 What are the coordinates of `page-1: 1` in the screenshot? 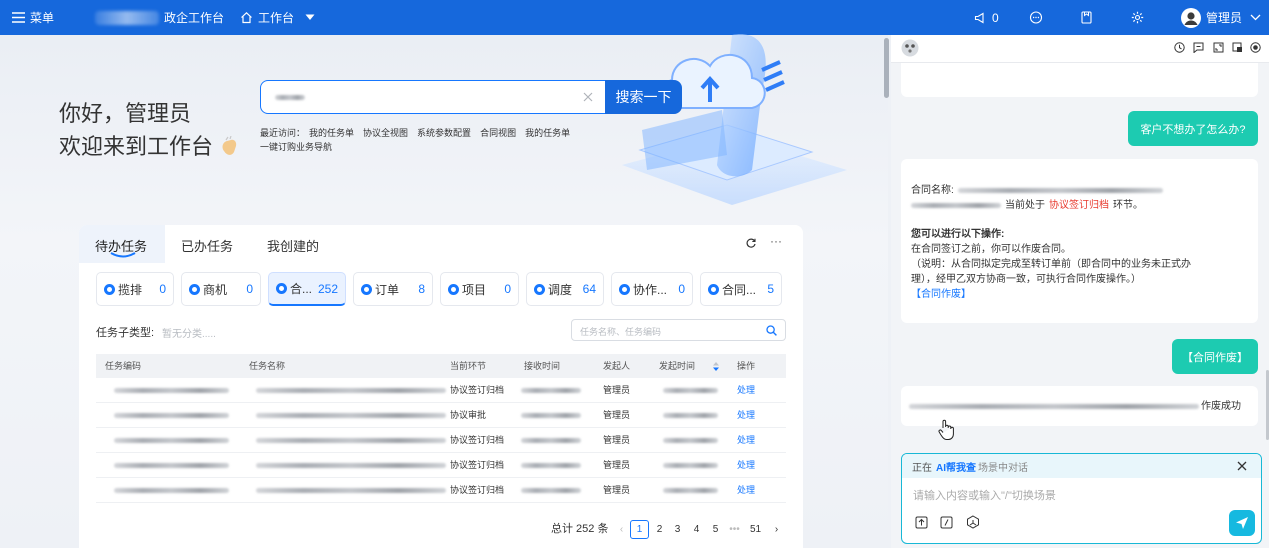 It's located at (639, 529).